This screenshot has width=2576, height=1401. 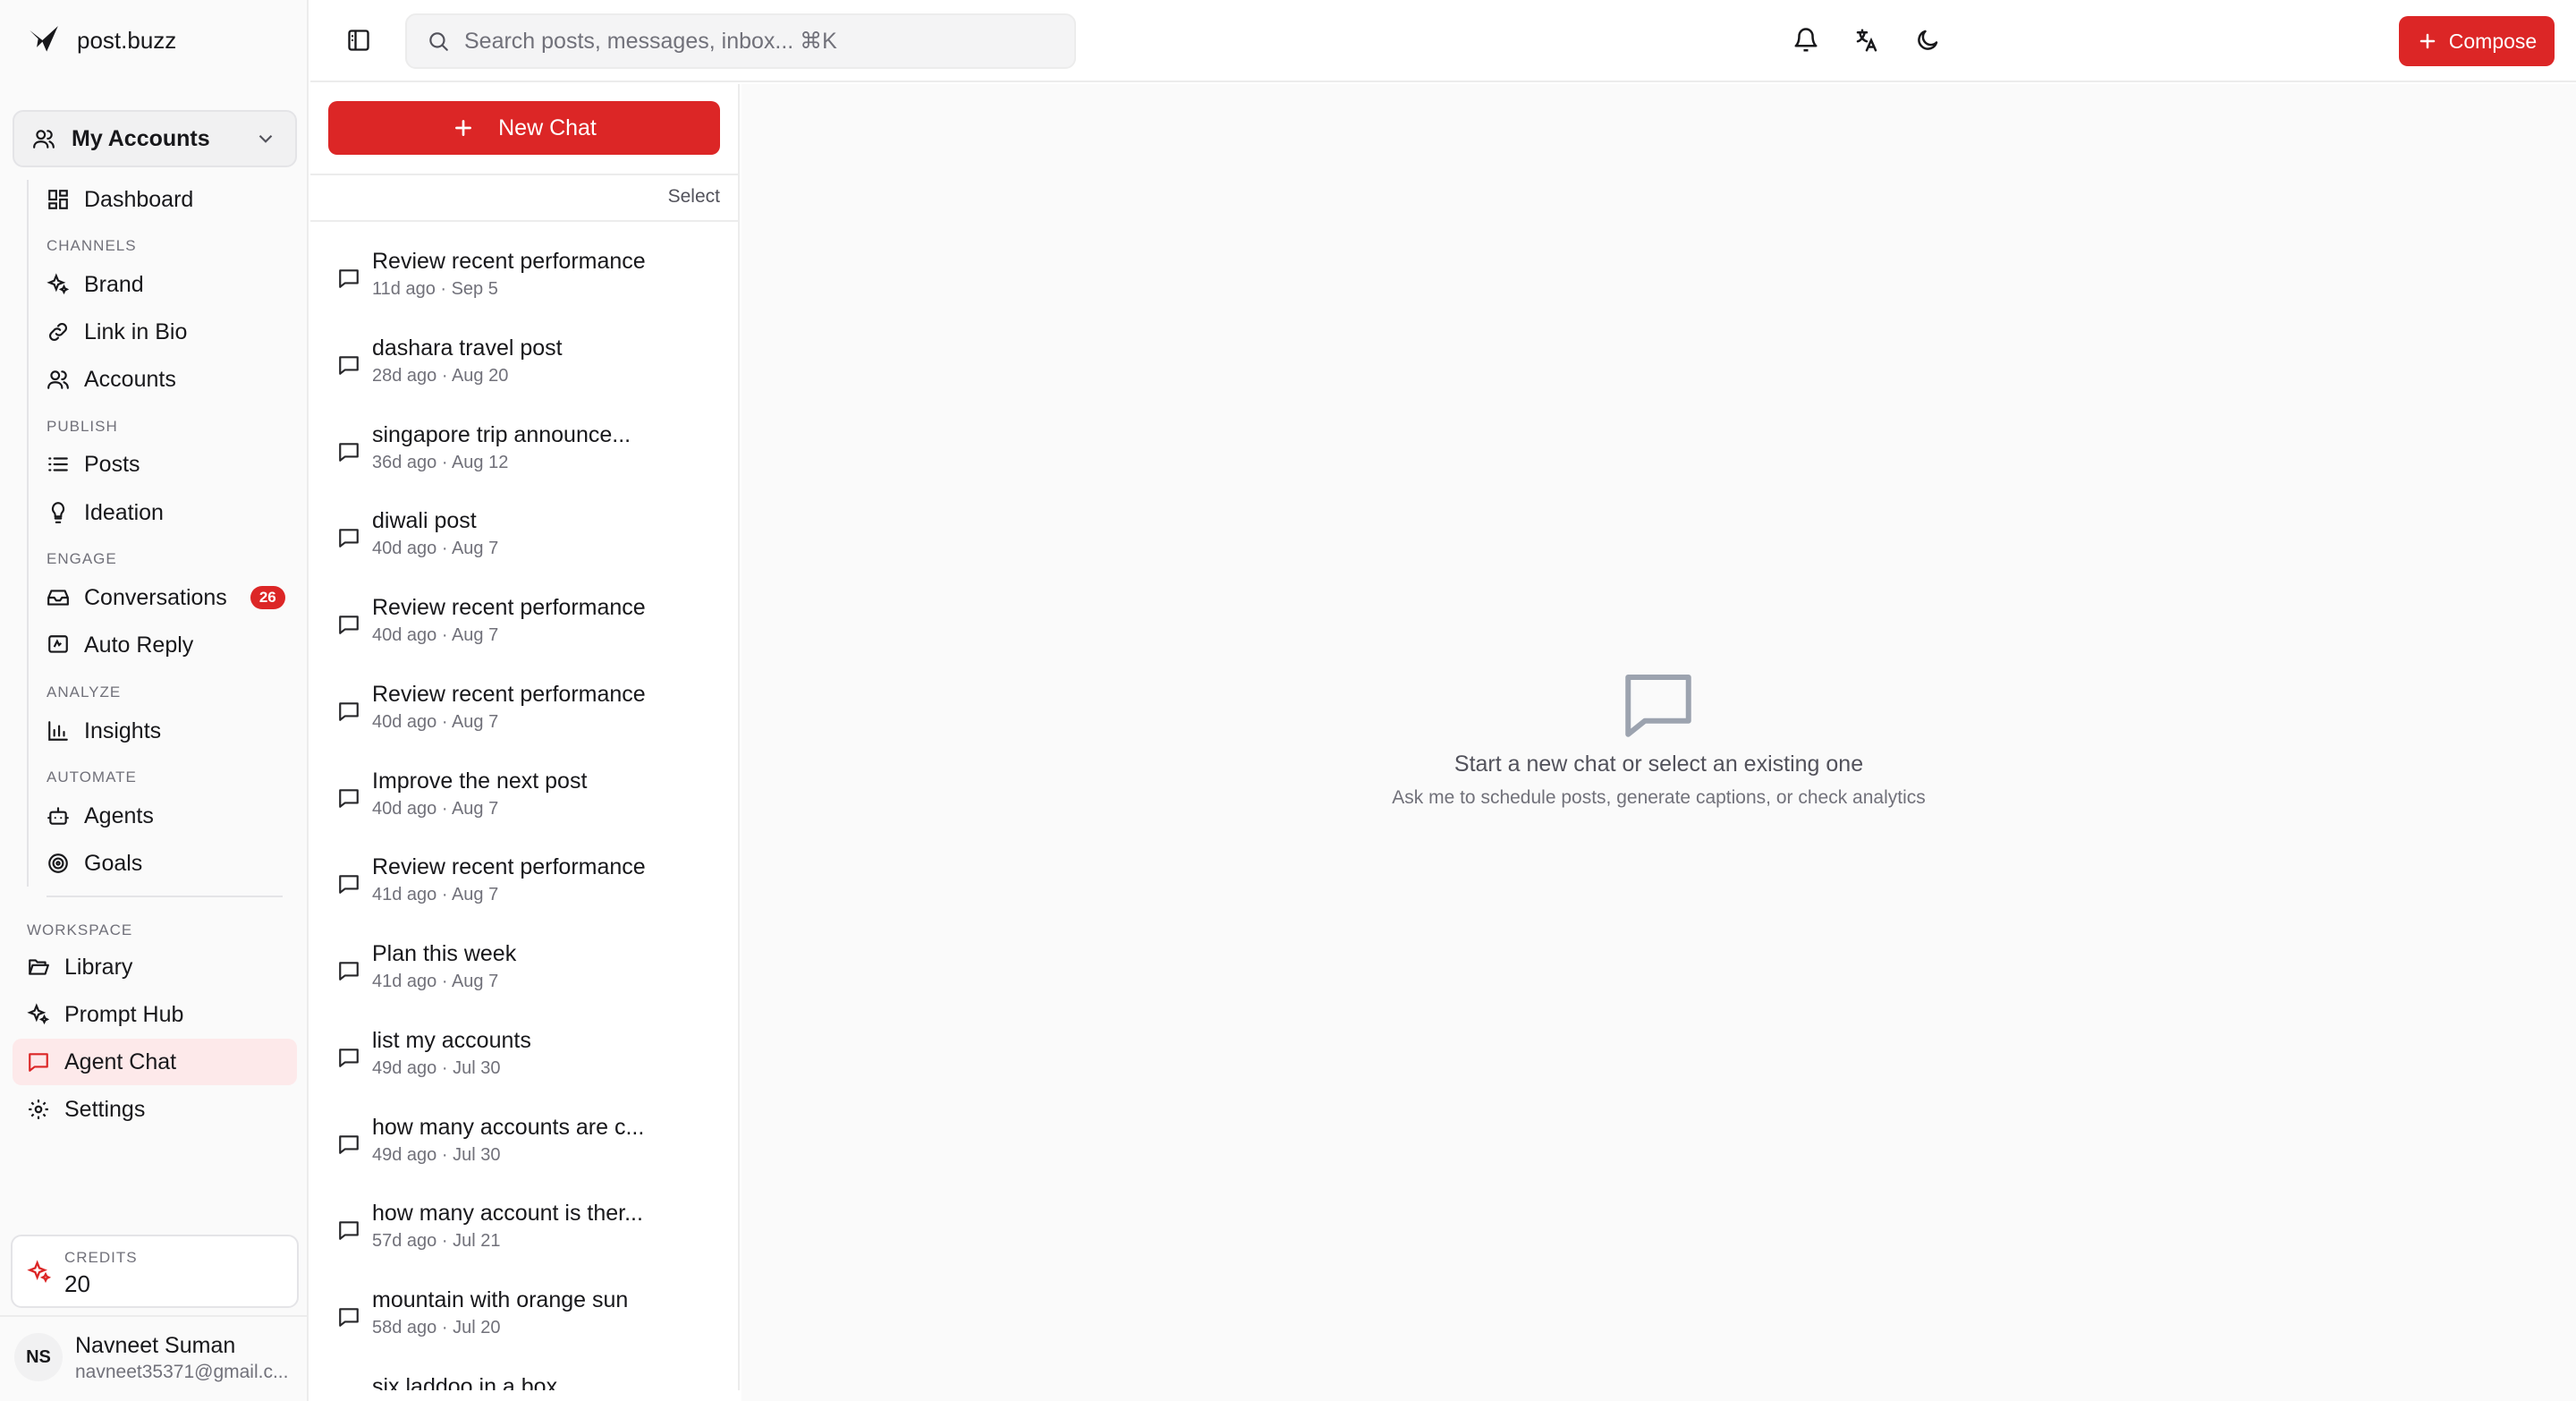 What do you see at coordinates (111, 379) in the screenshot?
I see `sidebar-item-accounts: Accounts` at bounding box center [111, 379].